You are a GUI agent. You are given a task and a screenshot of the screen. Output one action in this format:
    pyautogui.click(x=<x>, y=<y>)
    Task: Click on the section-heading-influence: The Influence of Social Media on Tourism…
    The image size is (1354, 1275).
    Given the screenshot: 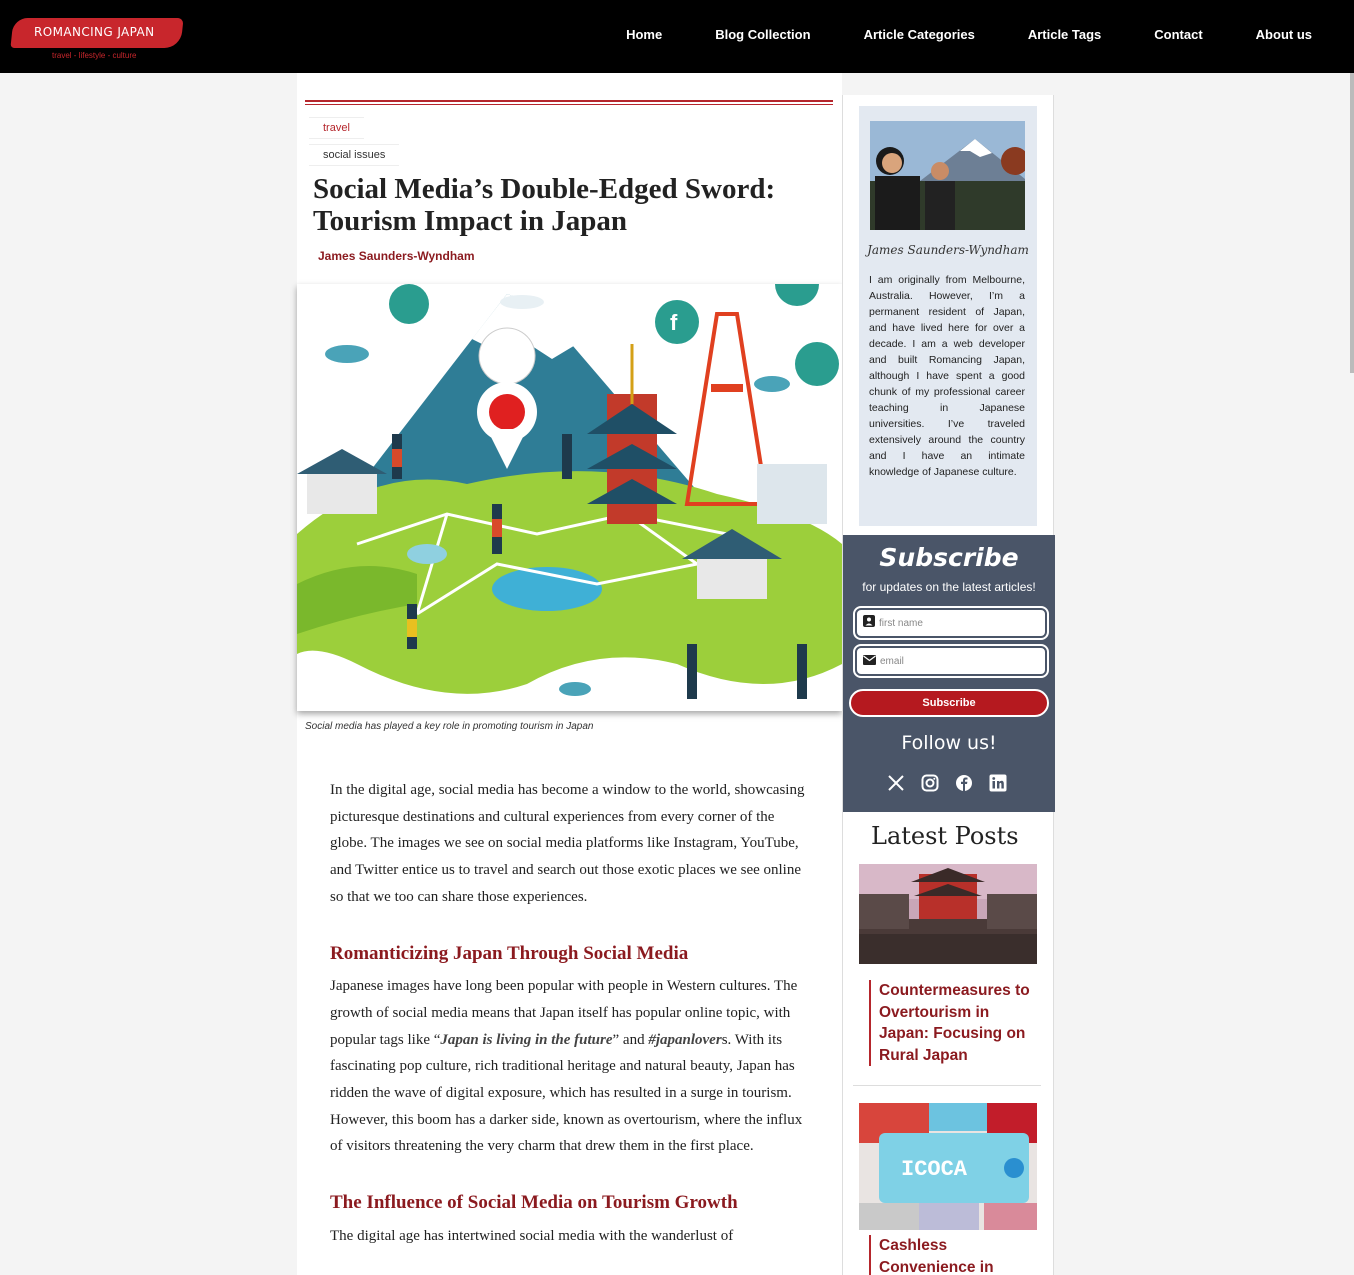 What is the action you would take?
    pyautogui.click(x=534, y=1203)
    